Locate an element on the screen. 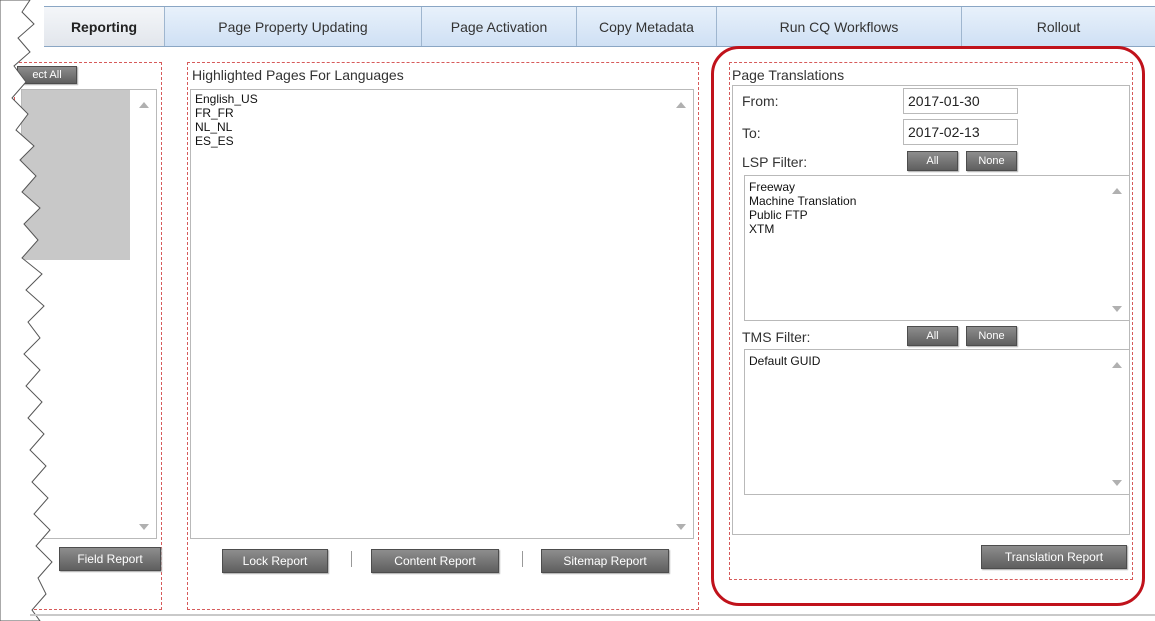 The height and width of the screenshot is (621, 1155). tab-copy-metadata: Copy Metadata is located at coordinates (647, 26).